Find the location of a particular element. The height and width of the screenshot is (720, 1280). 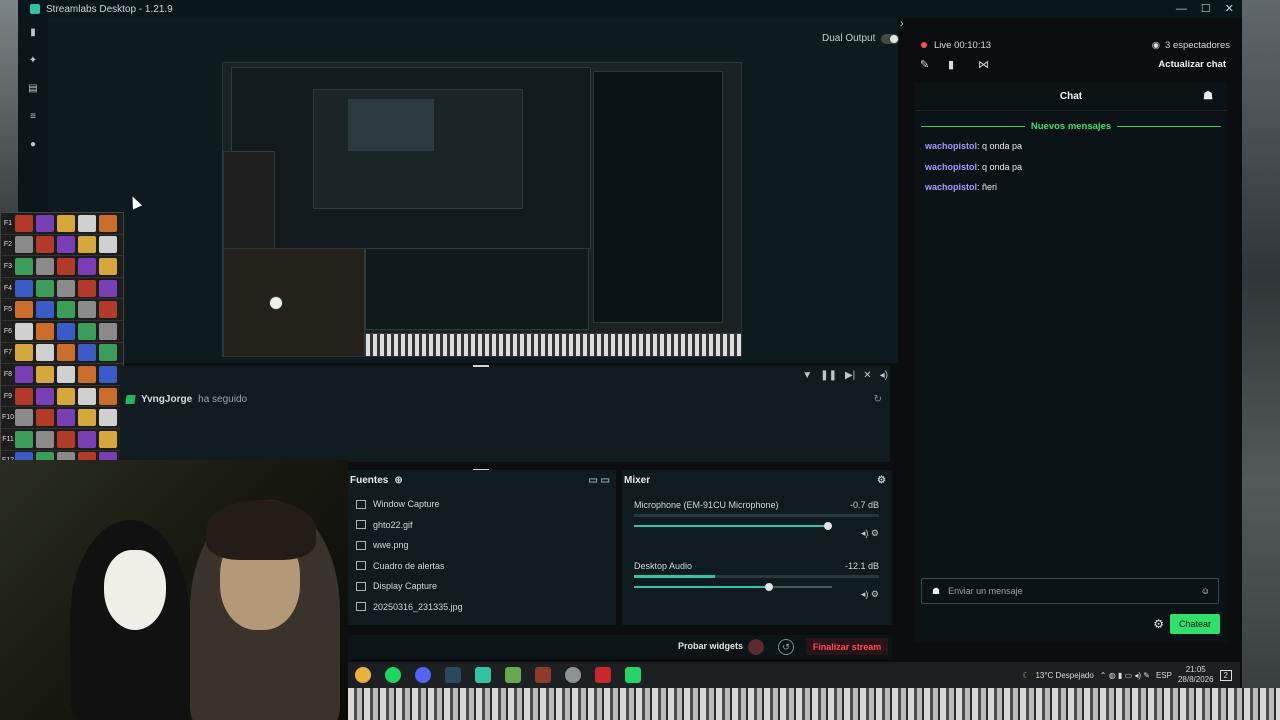

maximize-icon: ☐ is located at coordinates (1206, 9).